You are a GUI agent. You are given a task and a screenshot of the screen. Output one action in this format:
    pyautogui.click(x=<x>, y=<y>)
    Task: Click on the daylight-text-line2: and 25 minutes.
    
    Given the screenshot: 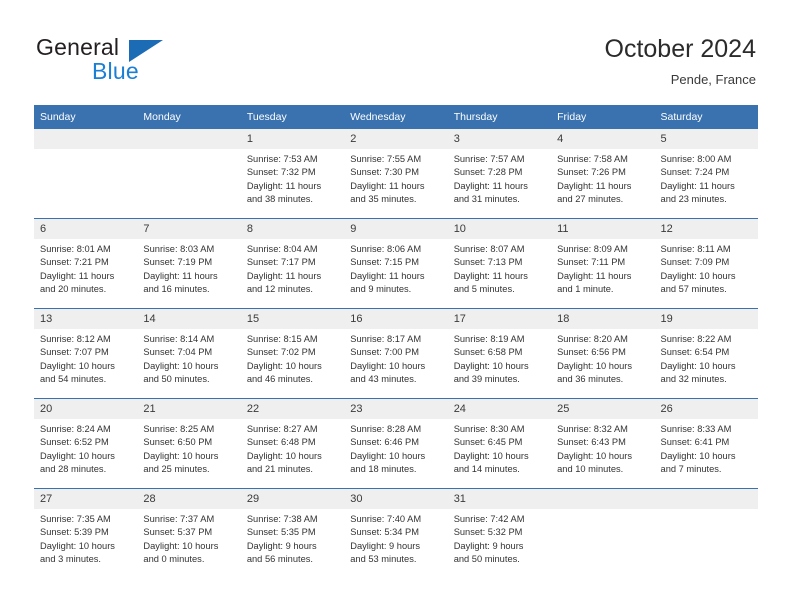 What is the action you would take?
    pyautogui.click(x=176, y=469)
    